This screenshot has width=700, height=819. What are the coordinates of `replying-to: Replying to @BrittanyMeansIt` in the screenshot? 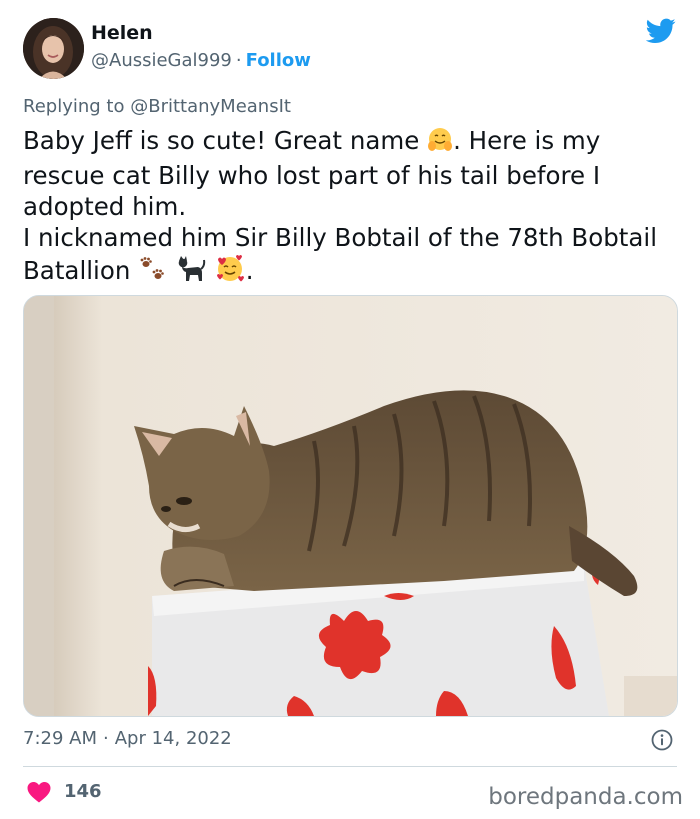 It's located at (157, 106).